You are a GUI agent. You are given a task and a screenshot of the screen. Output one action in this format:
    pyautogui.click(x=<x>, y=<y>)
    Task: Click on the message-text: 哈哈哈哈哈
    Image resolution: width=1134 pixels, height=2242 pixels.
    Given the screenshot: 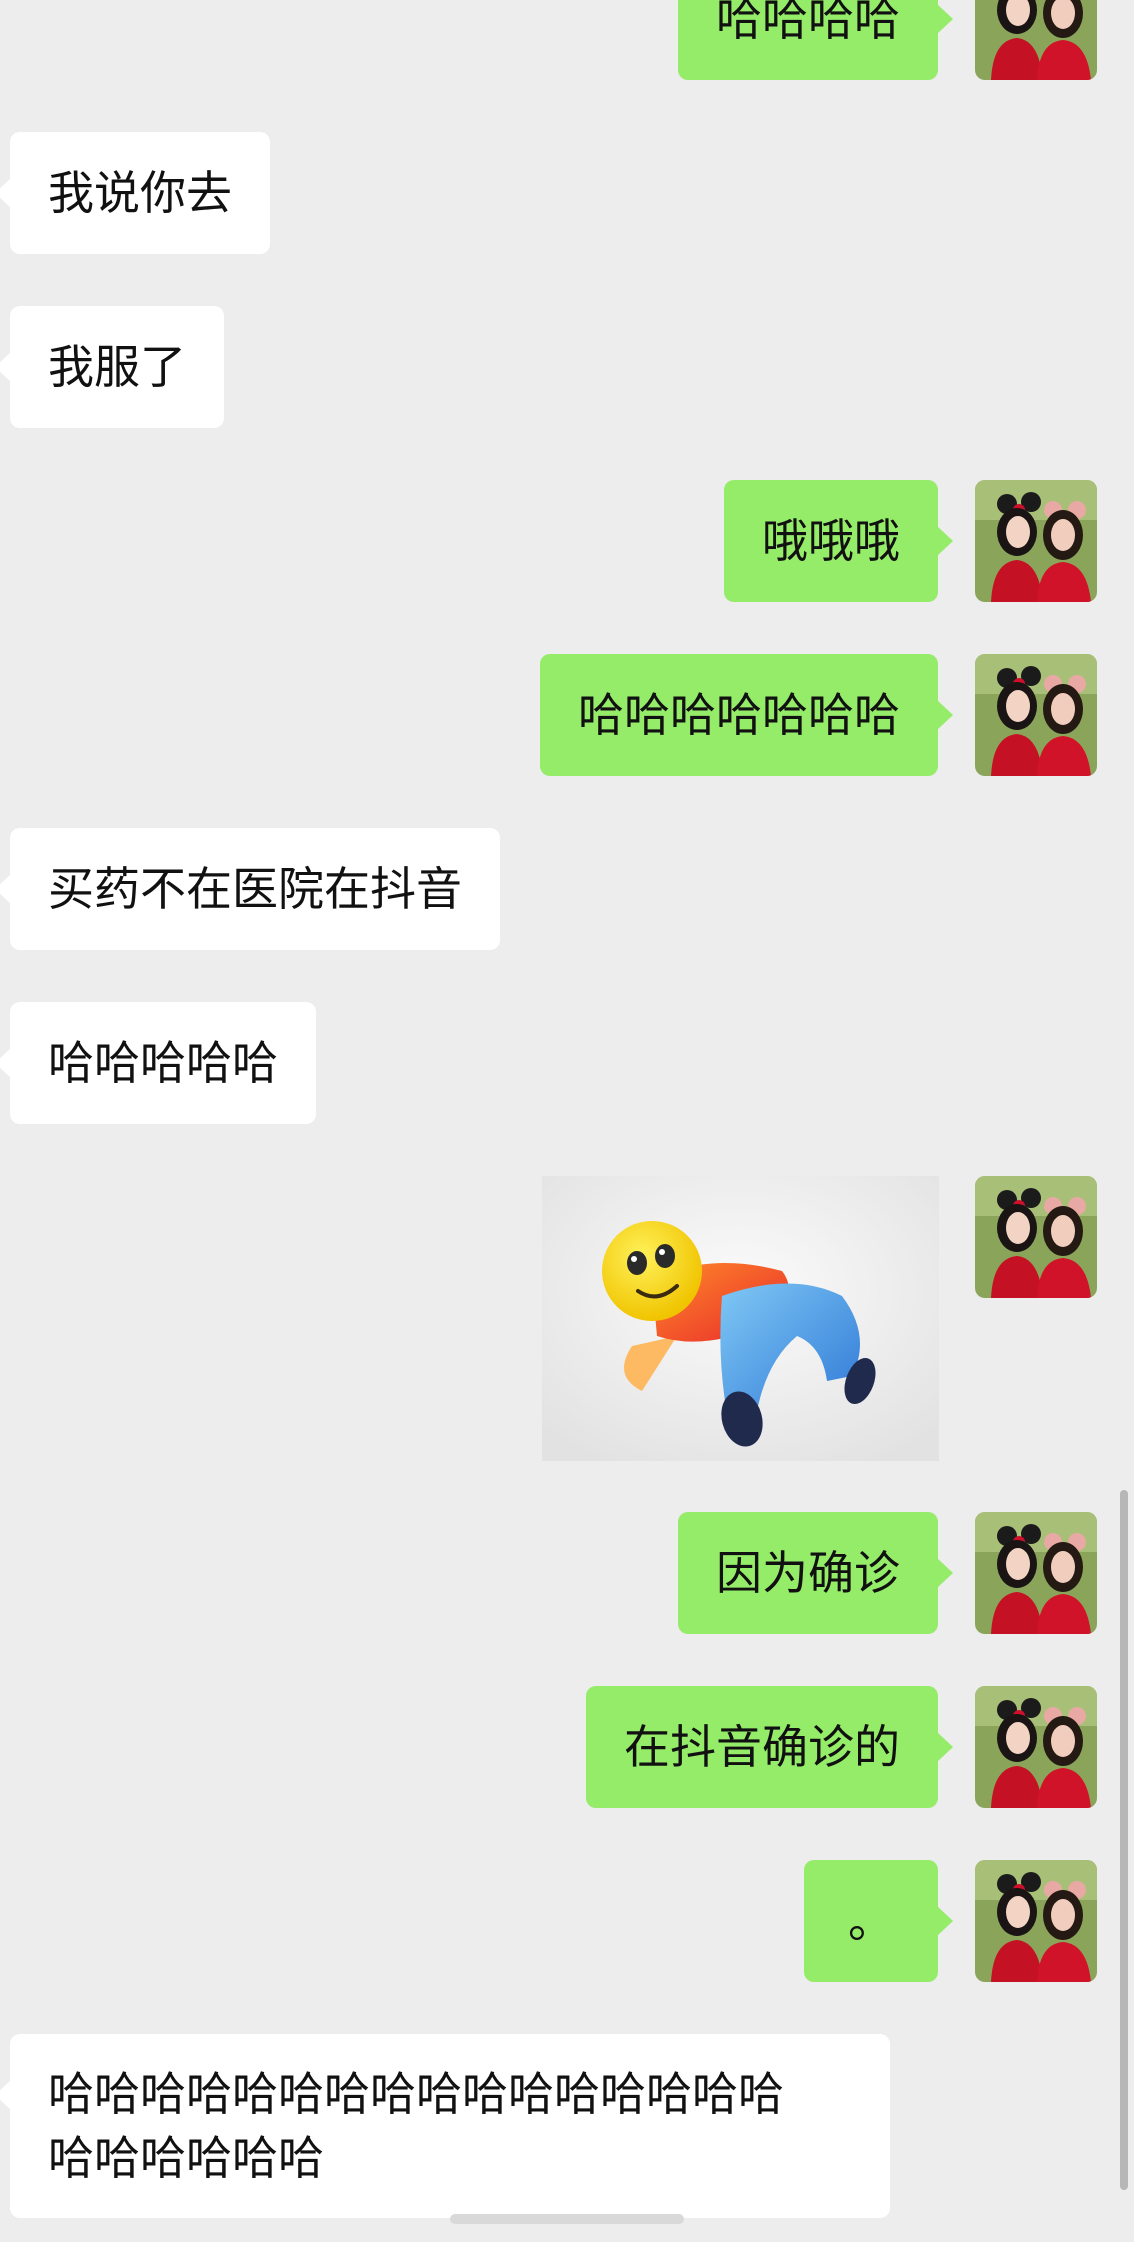 What is the action you would take?
    pyautogui.click(x=163, y=1063)
    